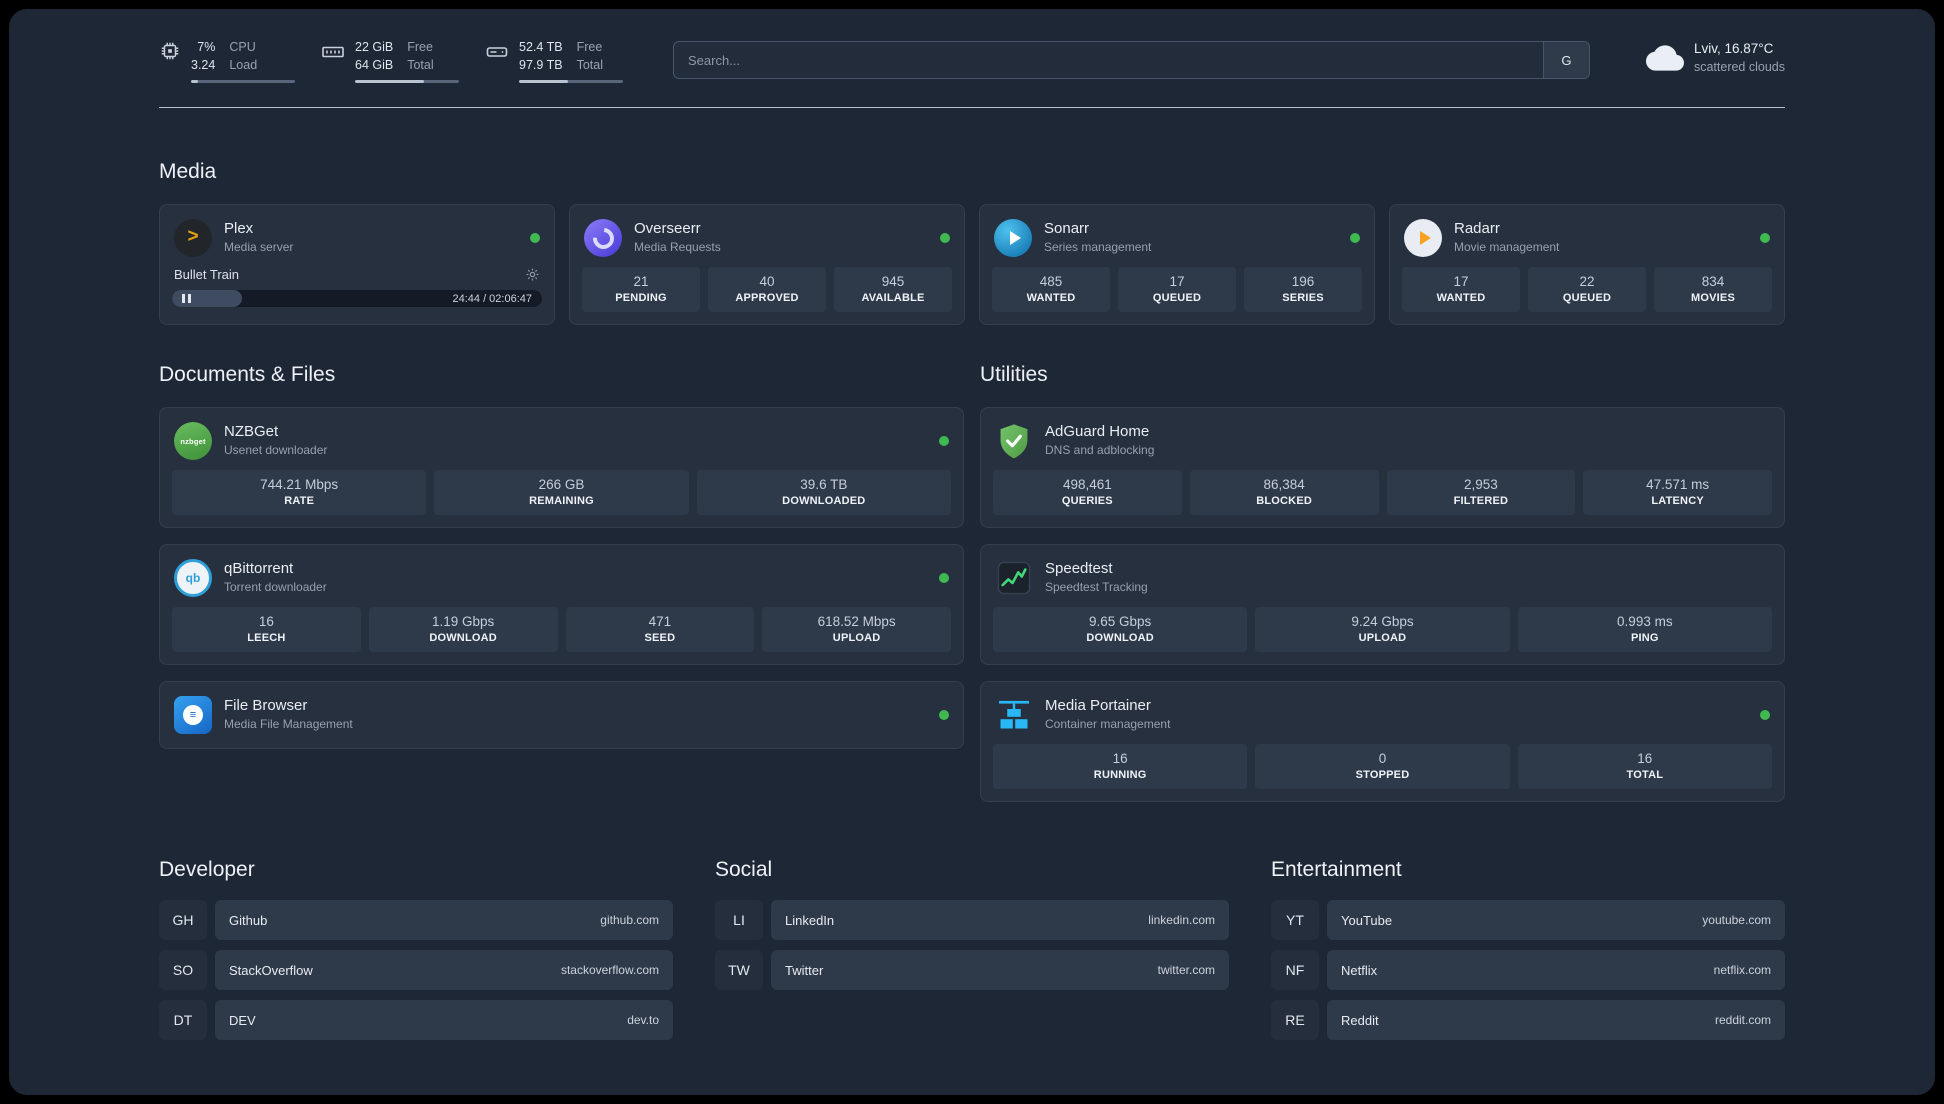  I want to click on stat-tile: 834 MOVIES, so click(1713, 289).